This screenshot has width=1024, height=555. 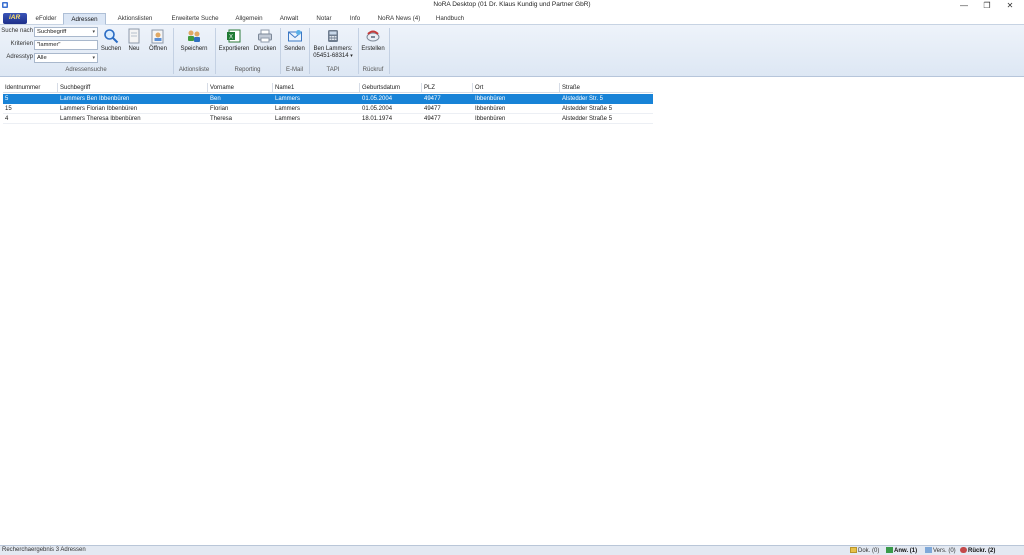 What do you see at coordinates (450, 19) in the screenshot?
I see `tab-handbuch: Handbuch` at bounding box center [450, 19].